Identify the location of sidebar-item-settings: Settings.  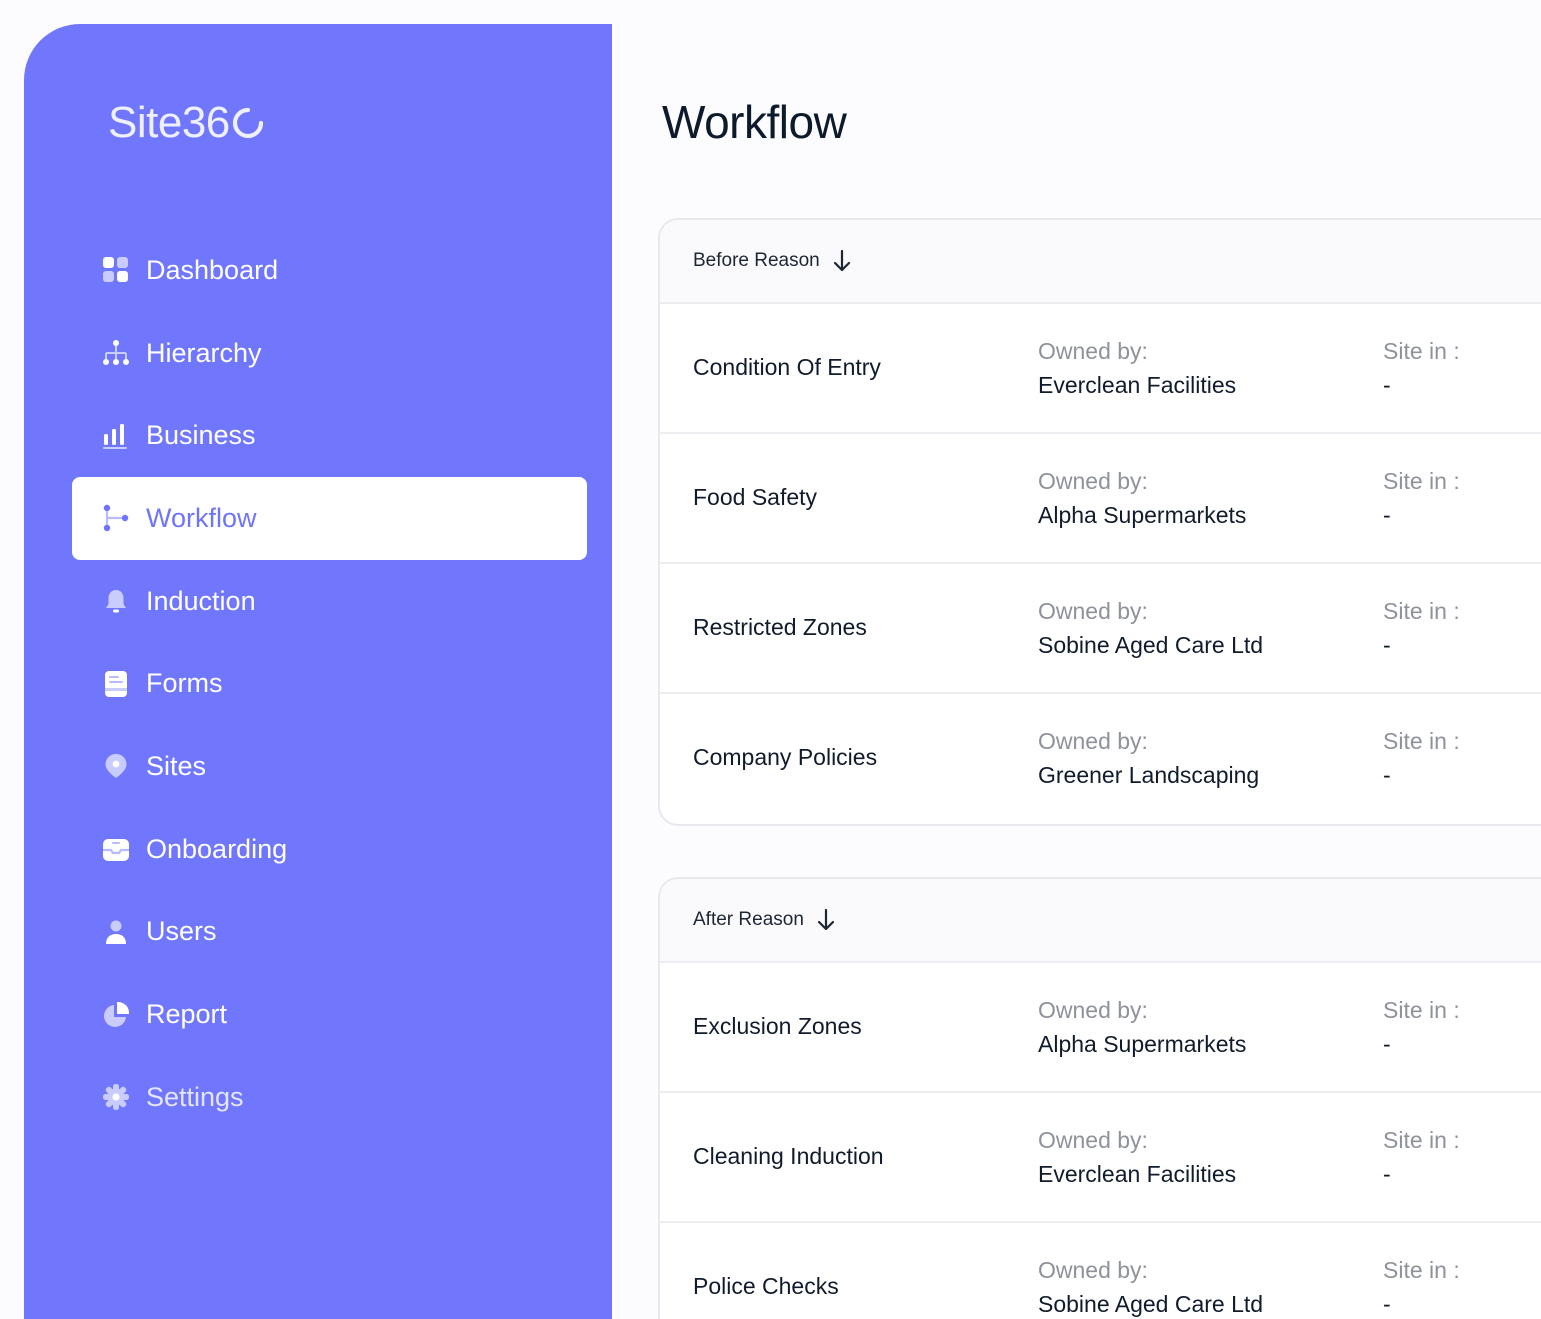
(329, 1097).